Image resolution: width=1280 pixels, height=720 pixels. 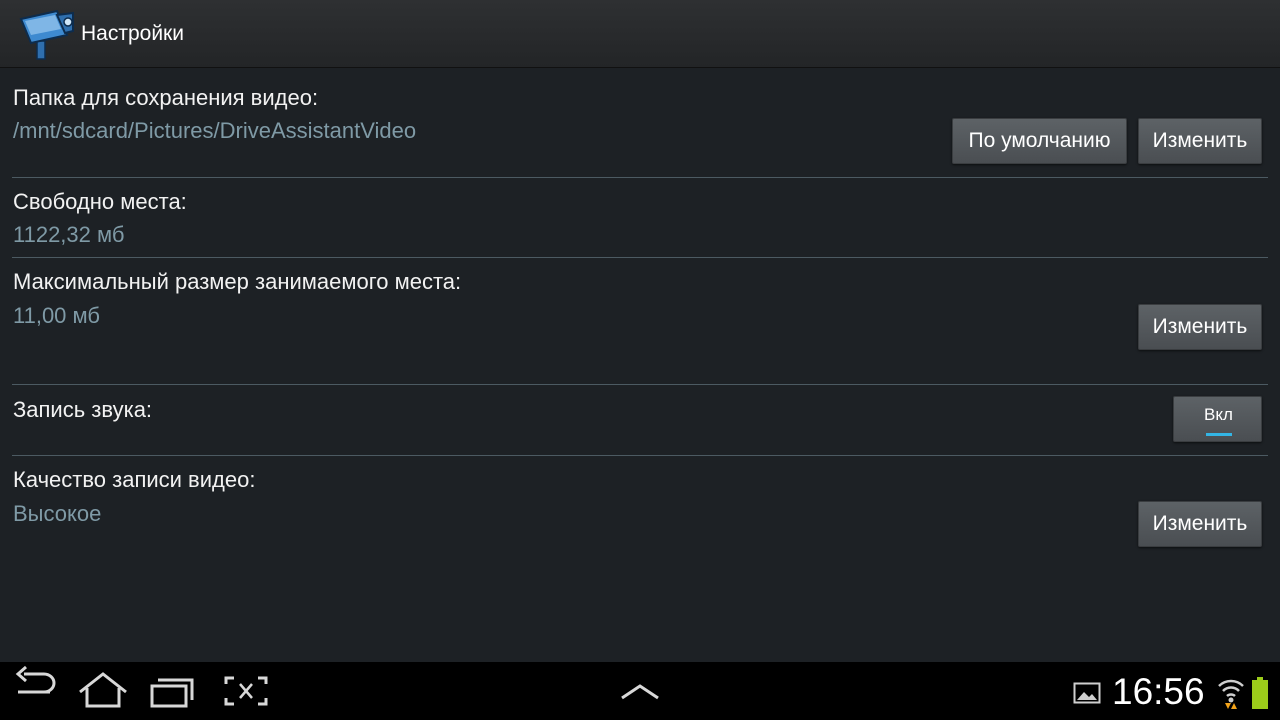 I want to click on wifi-icon, so click(x=1231, y=694).